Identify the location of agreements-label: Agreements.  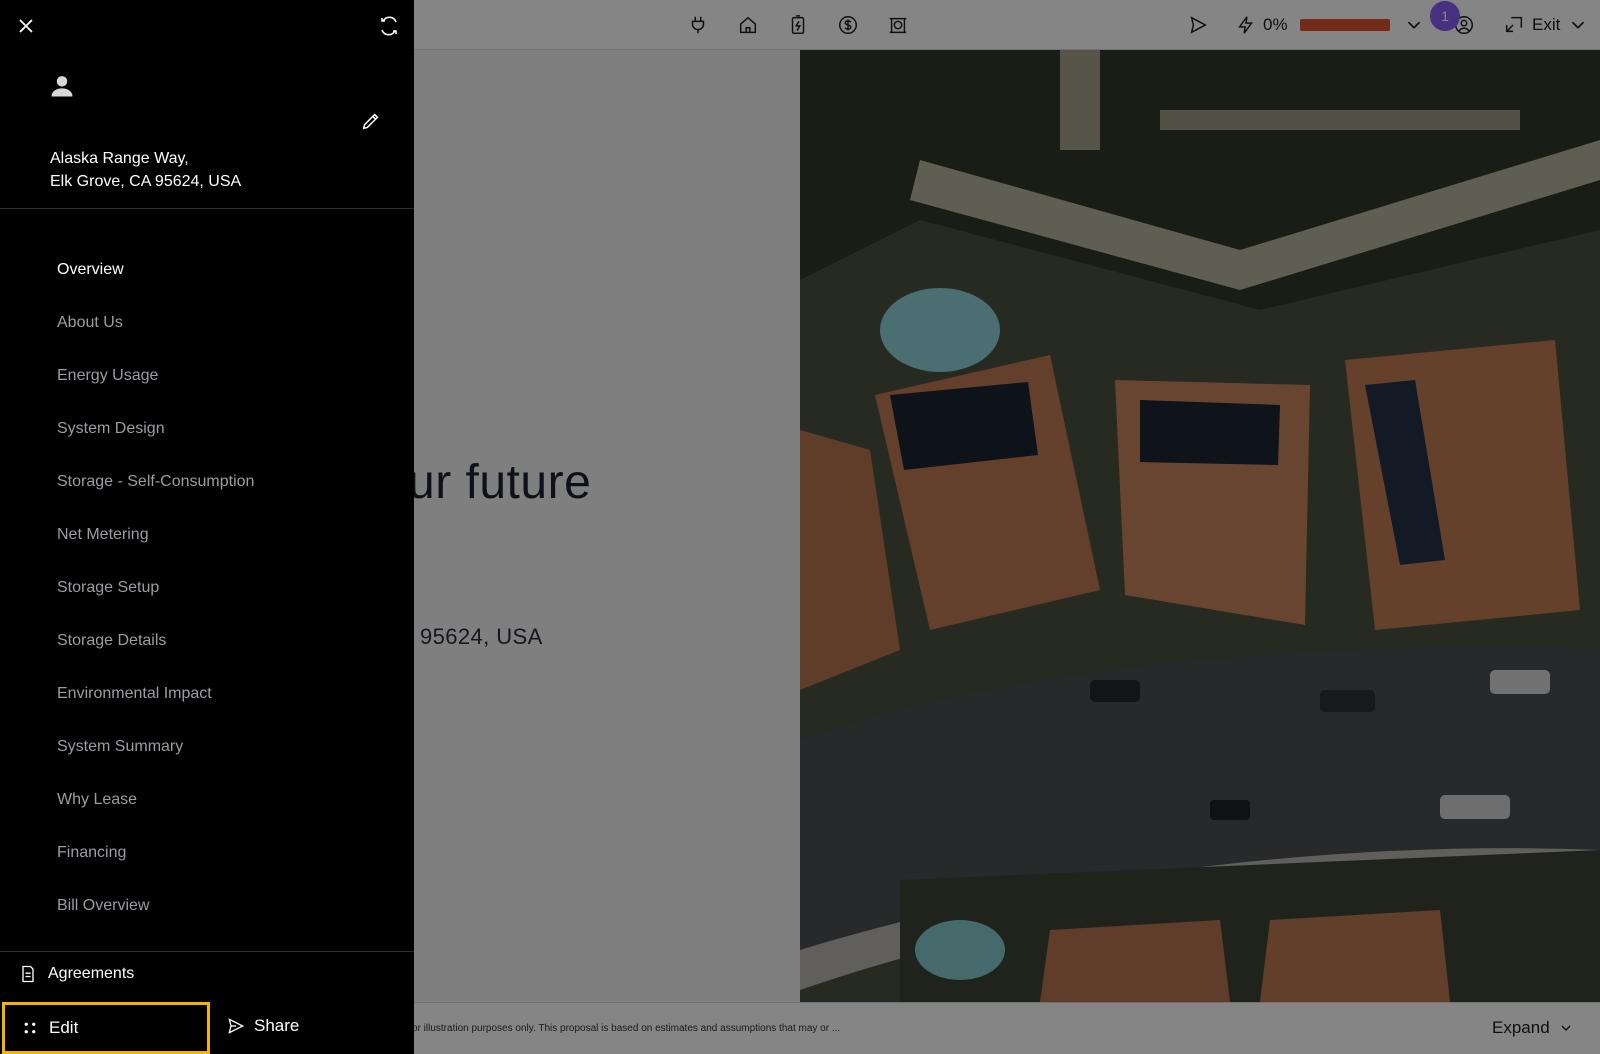
(91, 973).